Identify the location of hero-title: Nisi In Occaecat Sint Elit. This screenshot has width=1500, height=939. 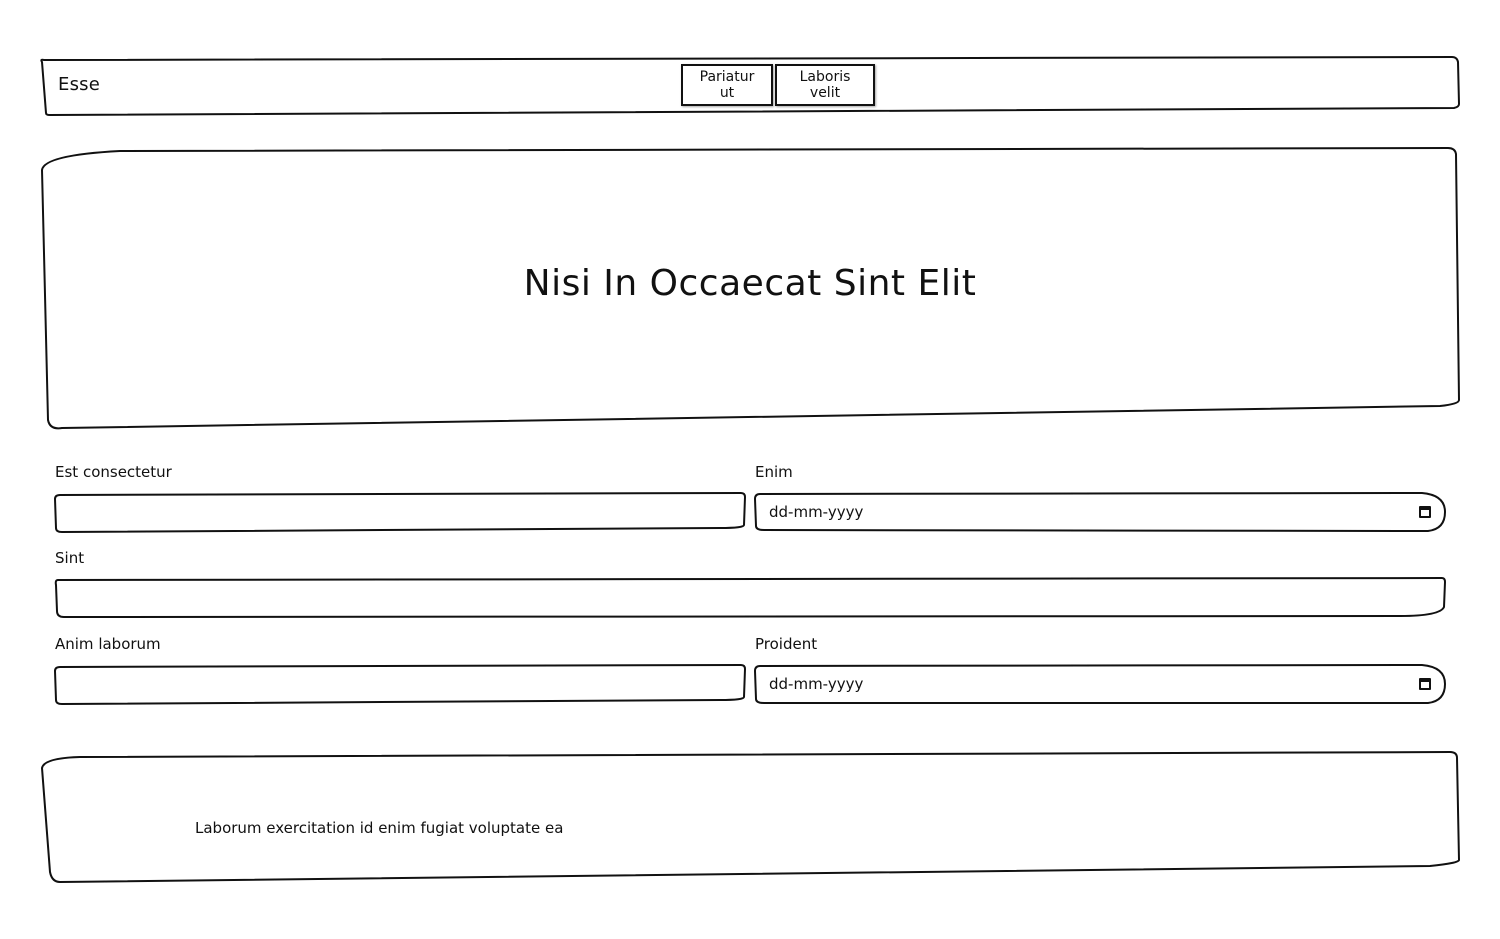
(750, 283).